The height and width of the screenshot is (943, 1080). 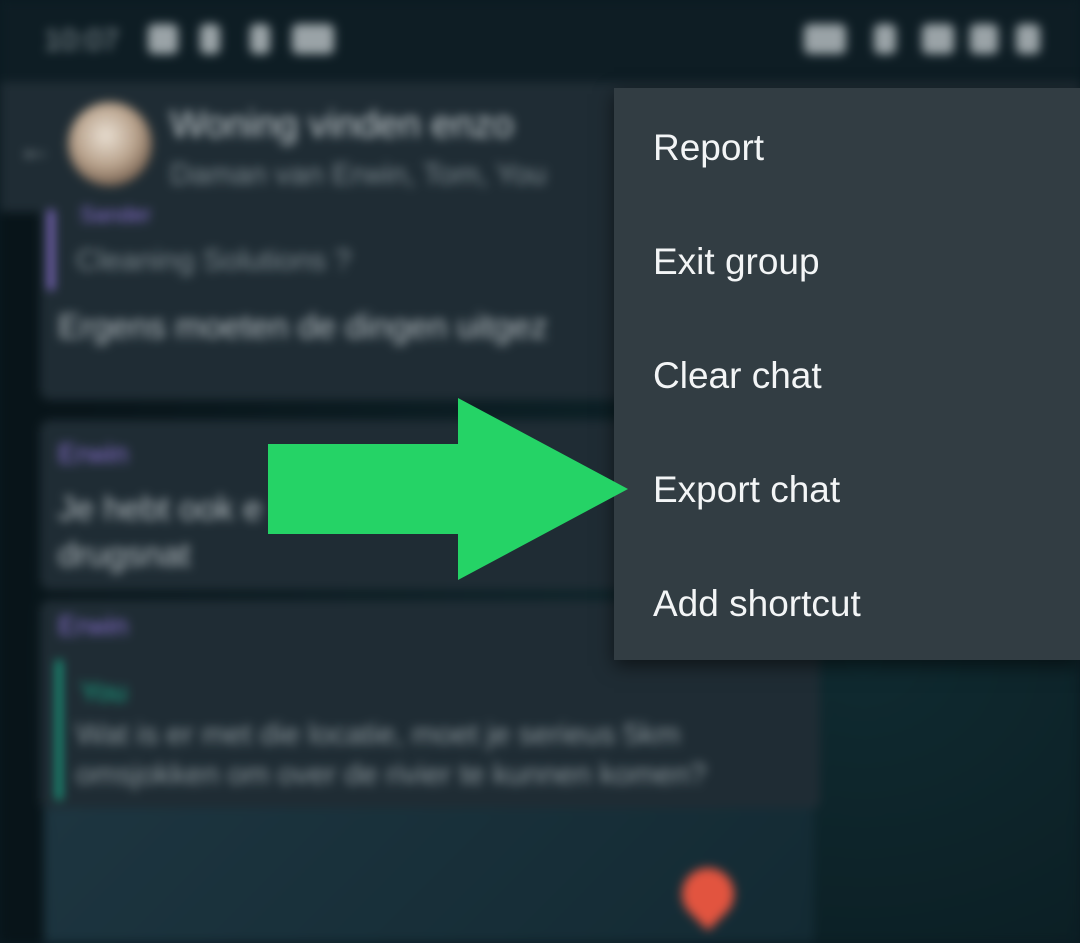 I want to click on battery-icon, so click(x=1028, y=39).